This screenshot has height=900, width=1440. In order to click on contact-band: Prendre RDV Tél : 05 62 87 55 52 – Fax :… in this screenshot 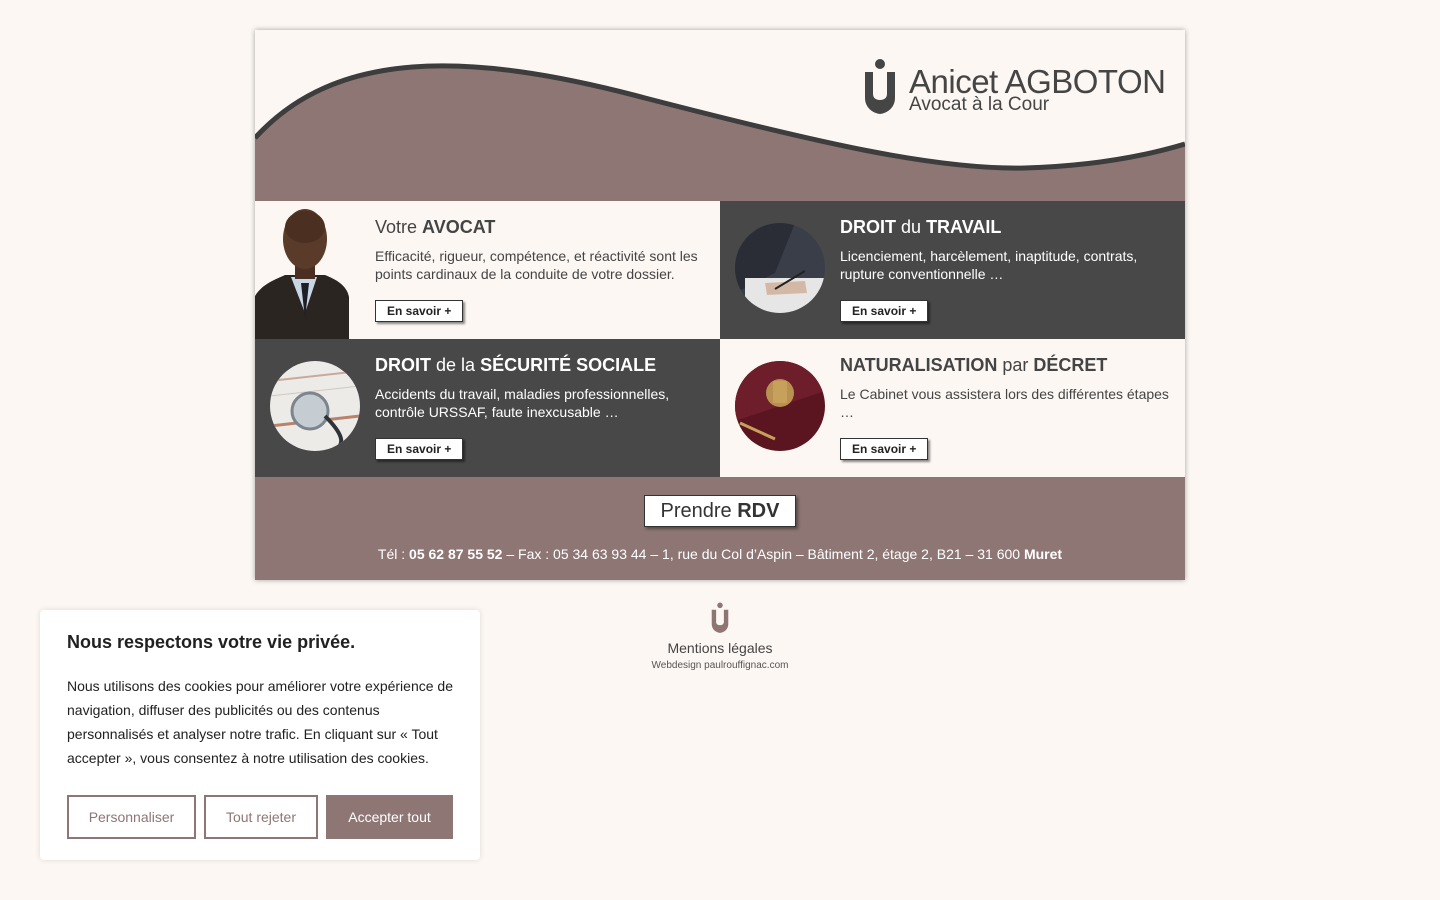, I will do `click(720, 528)`.